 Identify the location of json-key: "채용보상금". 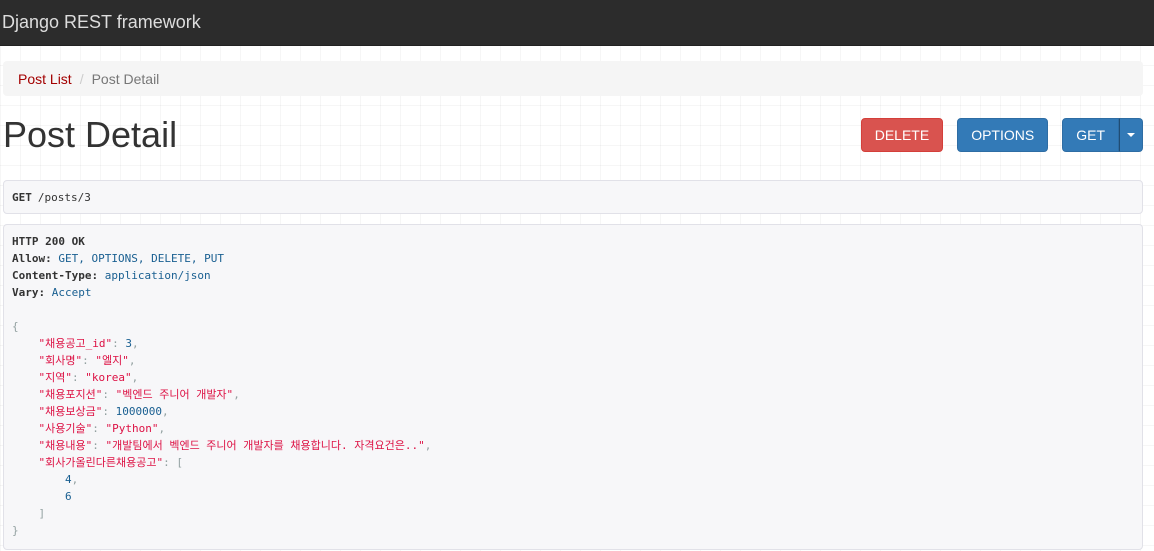
(70, 411).